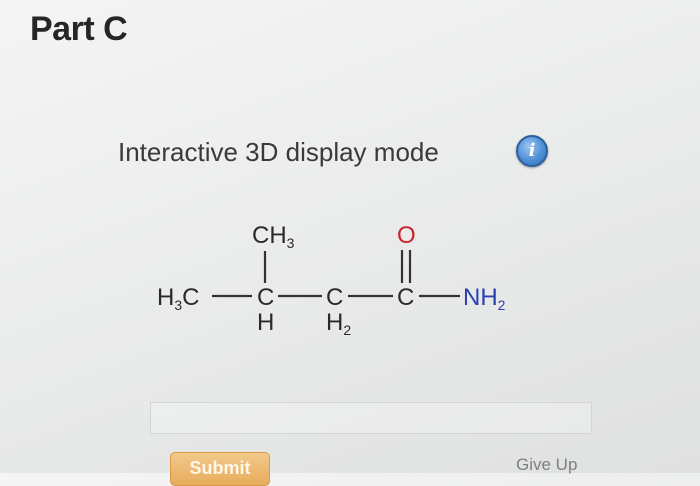 This screenshot has height=486, width=700. Describe the element at coordinates (334, 297) in the screenshot. I see `atom-c2: C` at that location.